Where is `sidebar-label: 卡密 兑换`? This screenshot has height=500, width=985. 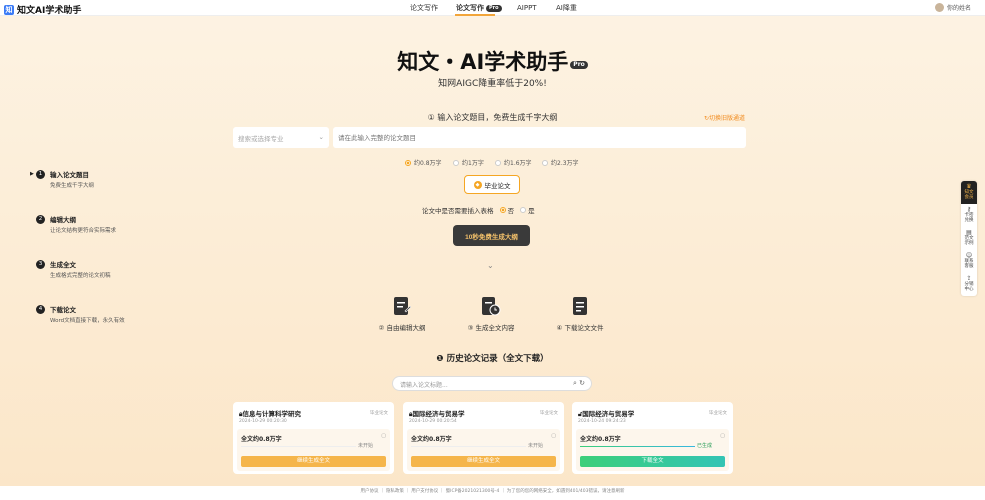 sidebar-label: 卡密 兑换 is located at coordinates (969, 218).